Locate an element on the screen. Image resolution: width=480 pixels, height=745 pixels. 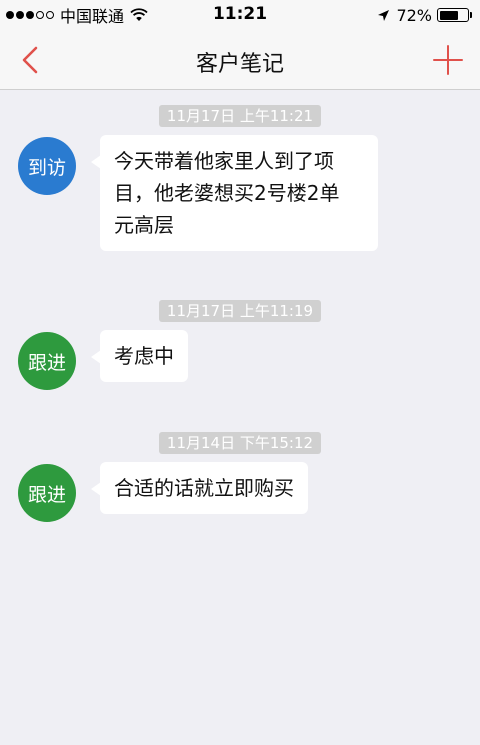
status-bar: 中国联通 11:21 72% is located at coordinates (240, 15).